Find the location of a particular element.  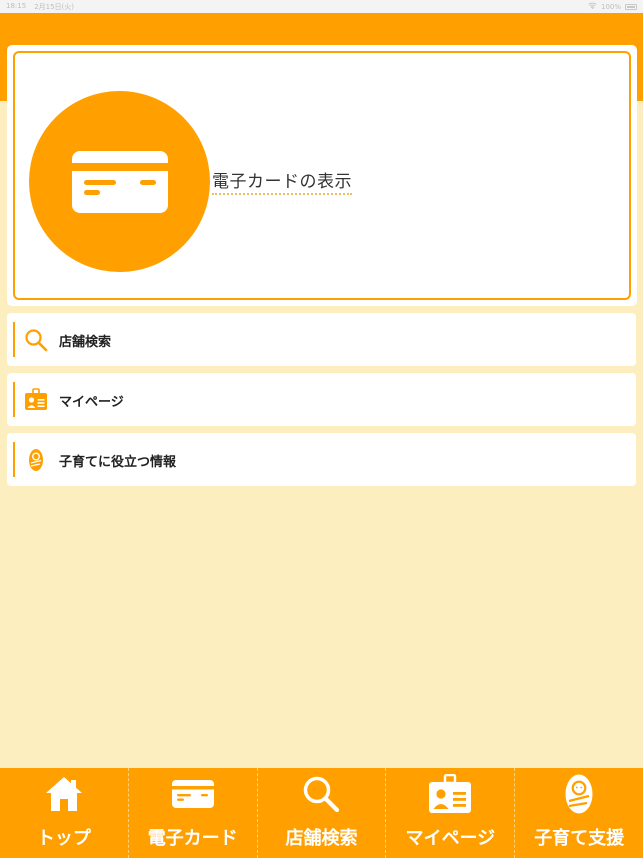

e-card-label: 電子カードの表示 is located at coordinates (282, 181).